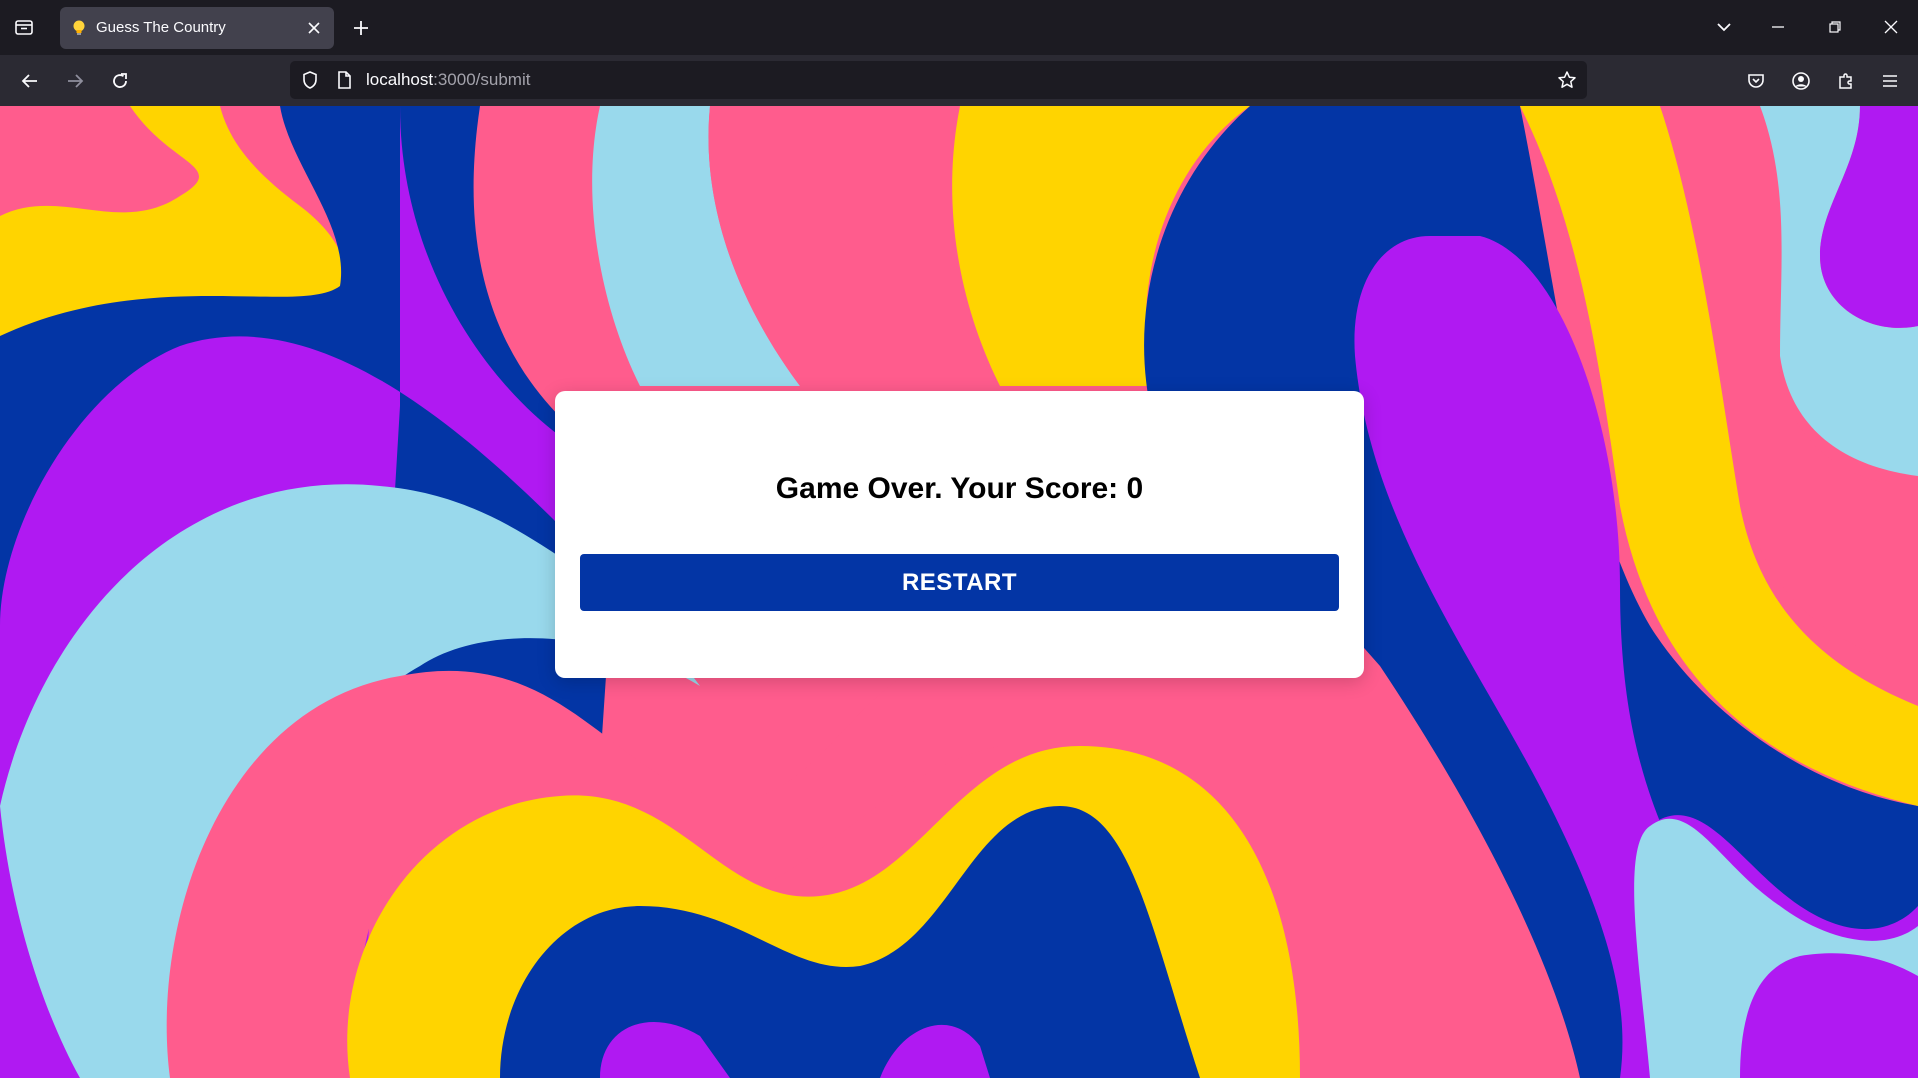 The image size is (1918, 1078). I want to click on hamburger-menu-icon, so click(1890, 81).